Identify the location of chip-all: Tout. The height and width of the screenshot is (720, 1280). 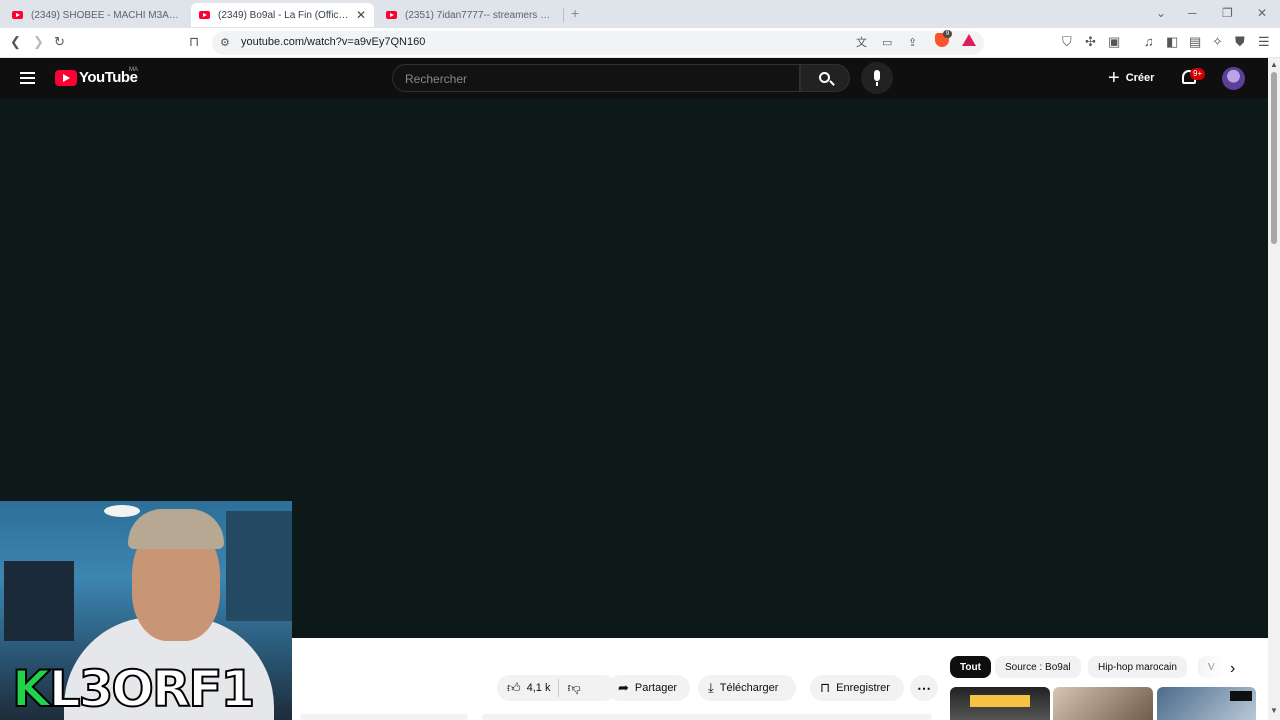
(970, 667).